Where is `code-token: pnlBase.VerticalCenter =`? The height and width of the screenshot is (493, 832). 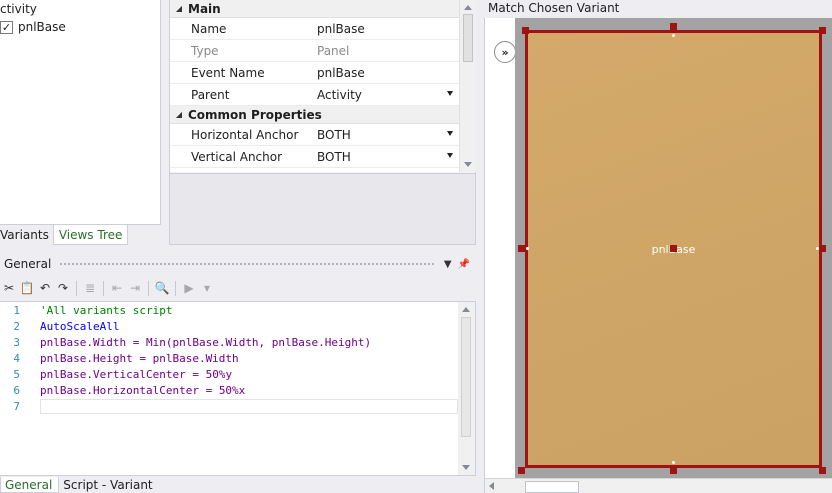
code-token: pnlBase.VerticalCenter = is located at coordinates (123, 374).